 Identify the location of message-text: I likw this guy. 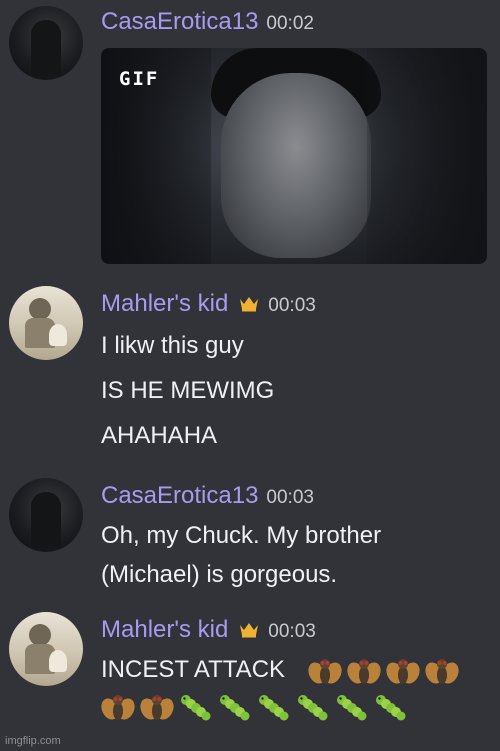
(172, 345).